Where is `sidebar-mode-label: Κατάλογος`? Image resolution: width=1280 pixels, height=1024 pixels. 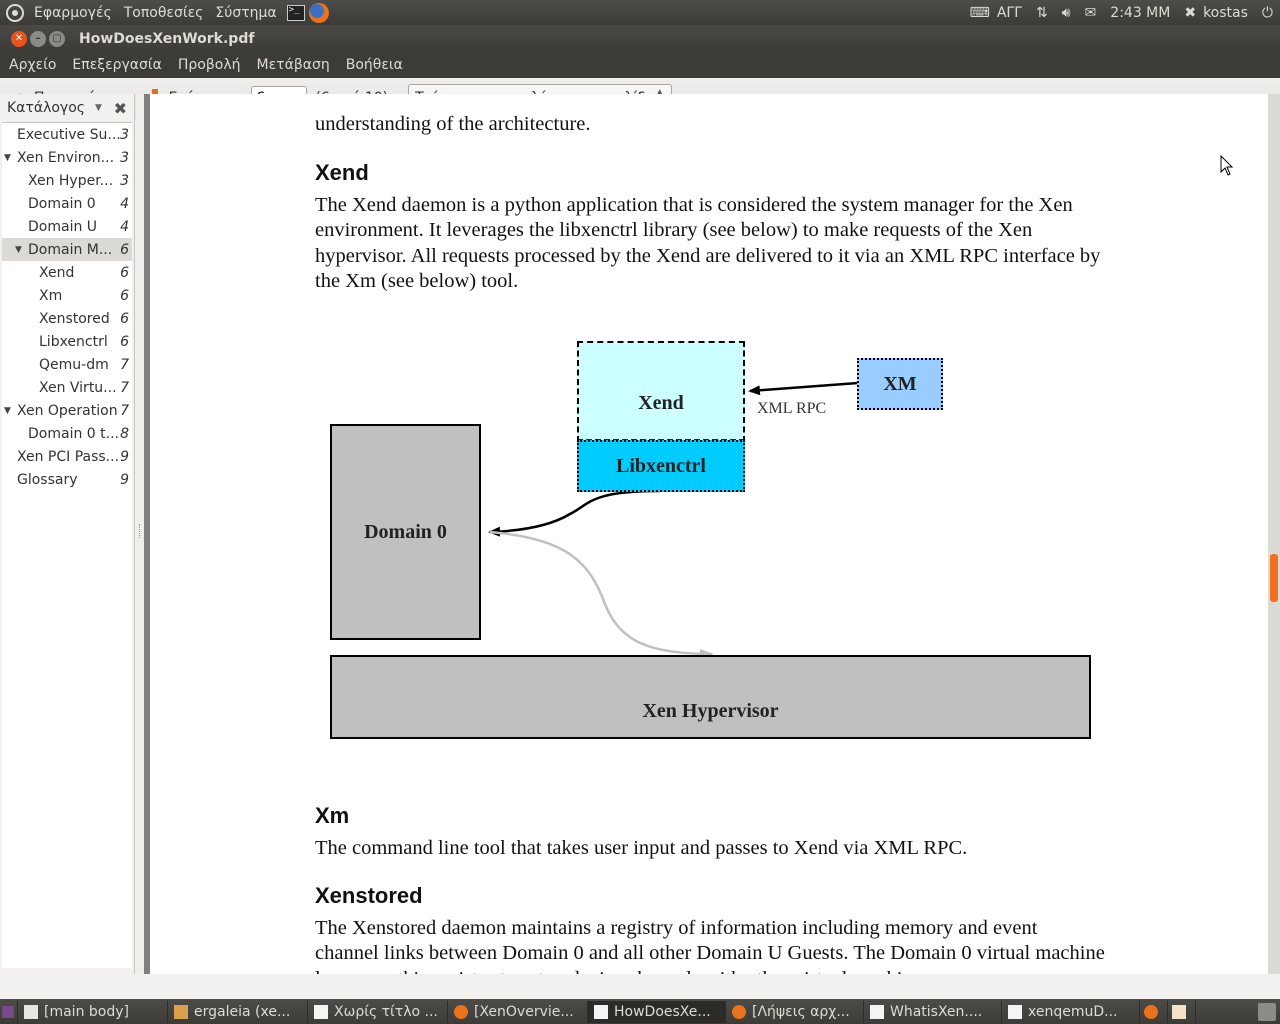
sidebar-mode-label: Κατάλογος is located at coordinates (46, 108).